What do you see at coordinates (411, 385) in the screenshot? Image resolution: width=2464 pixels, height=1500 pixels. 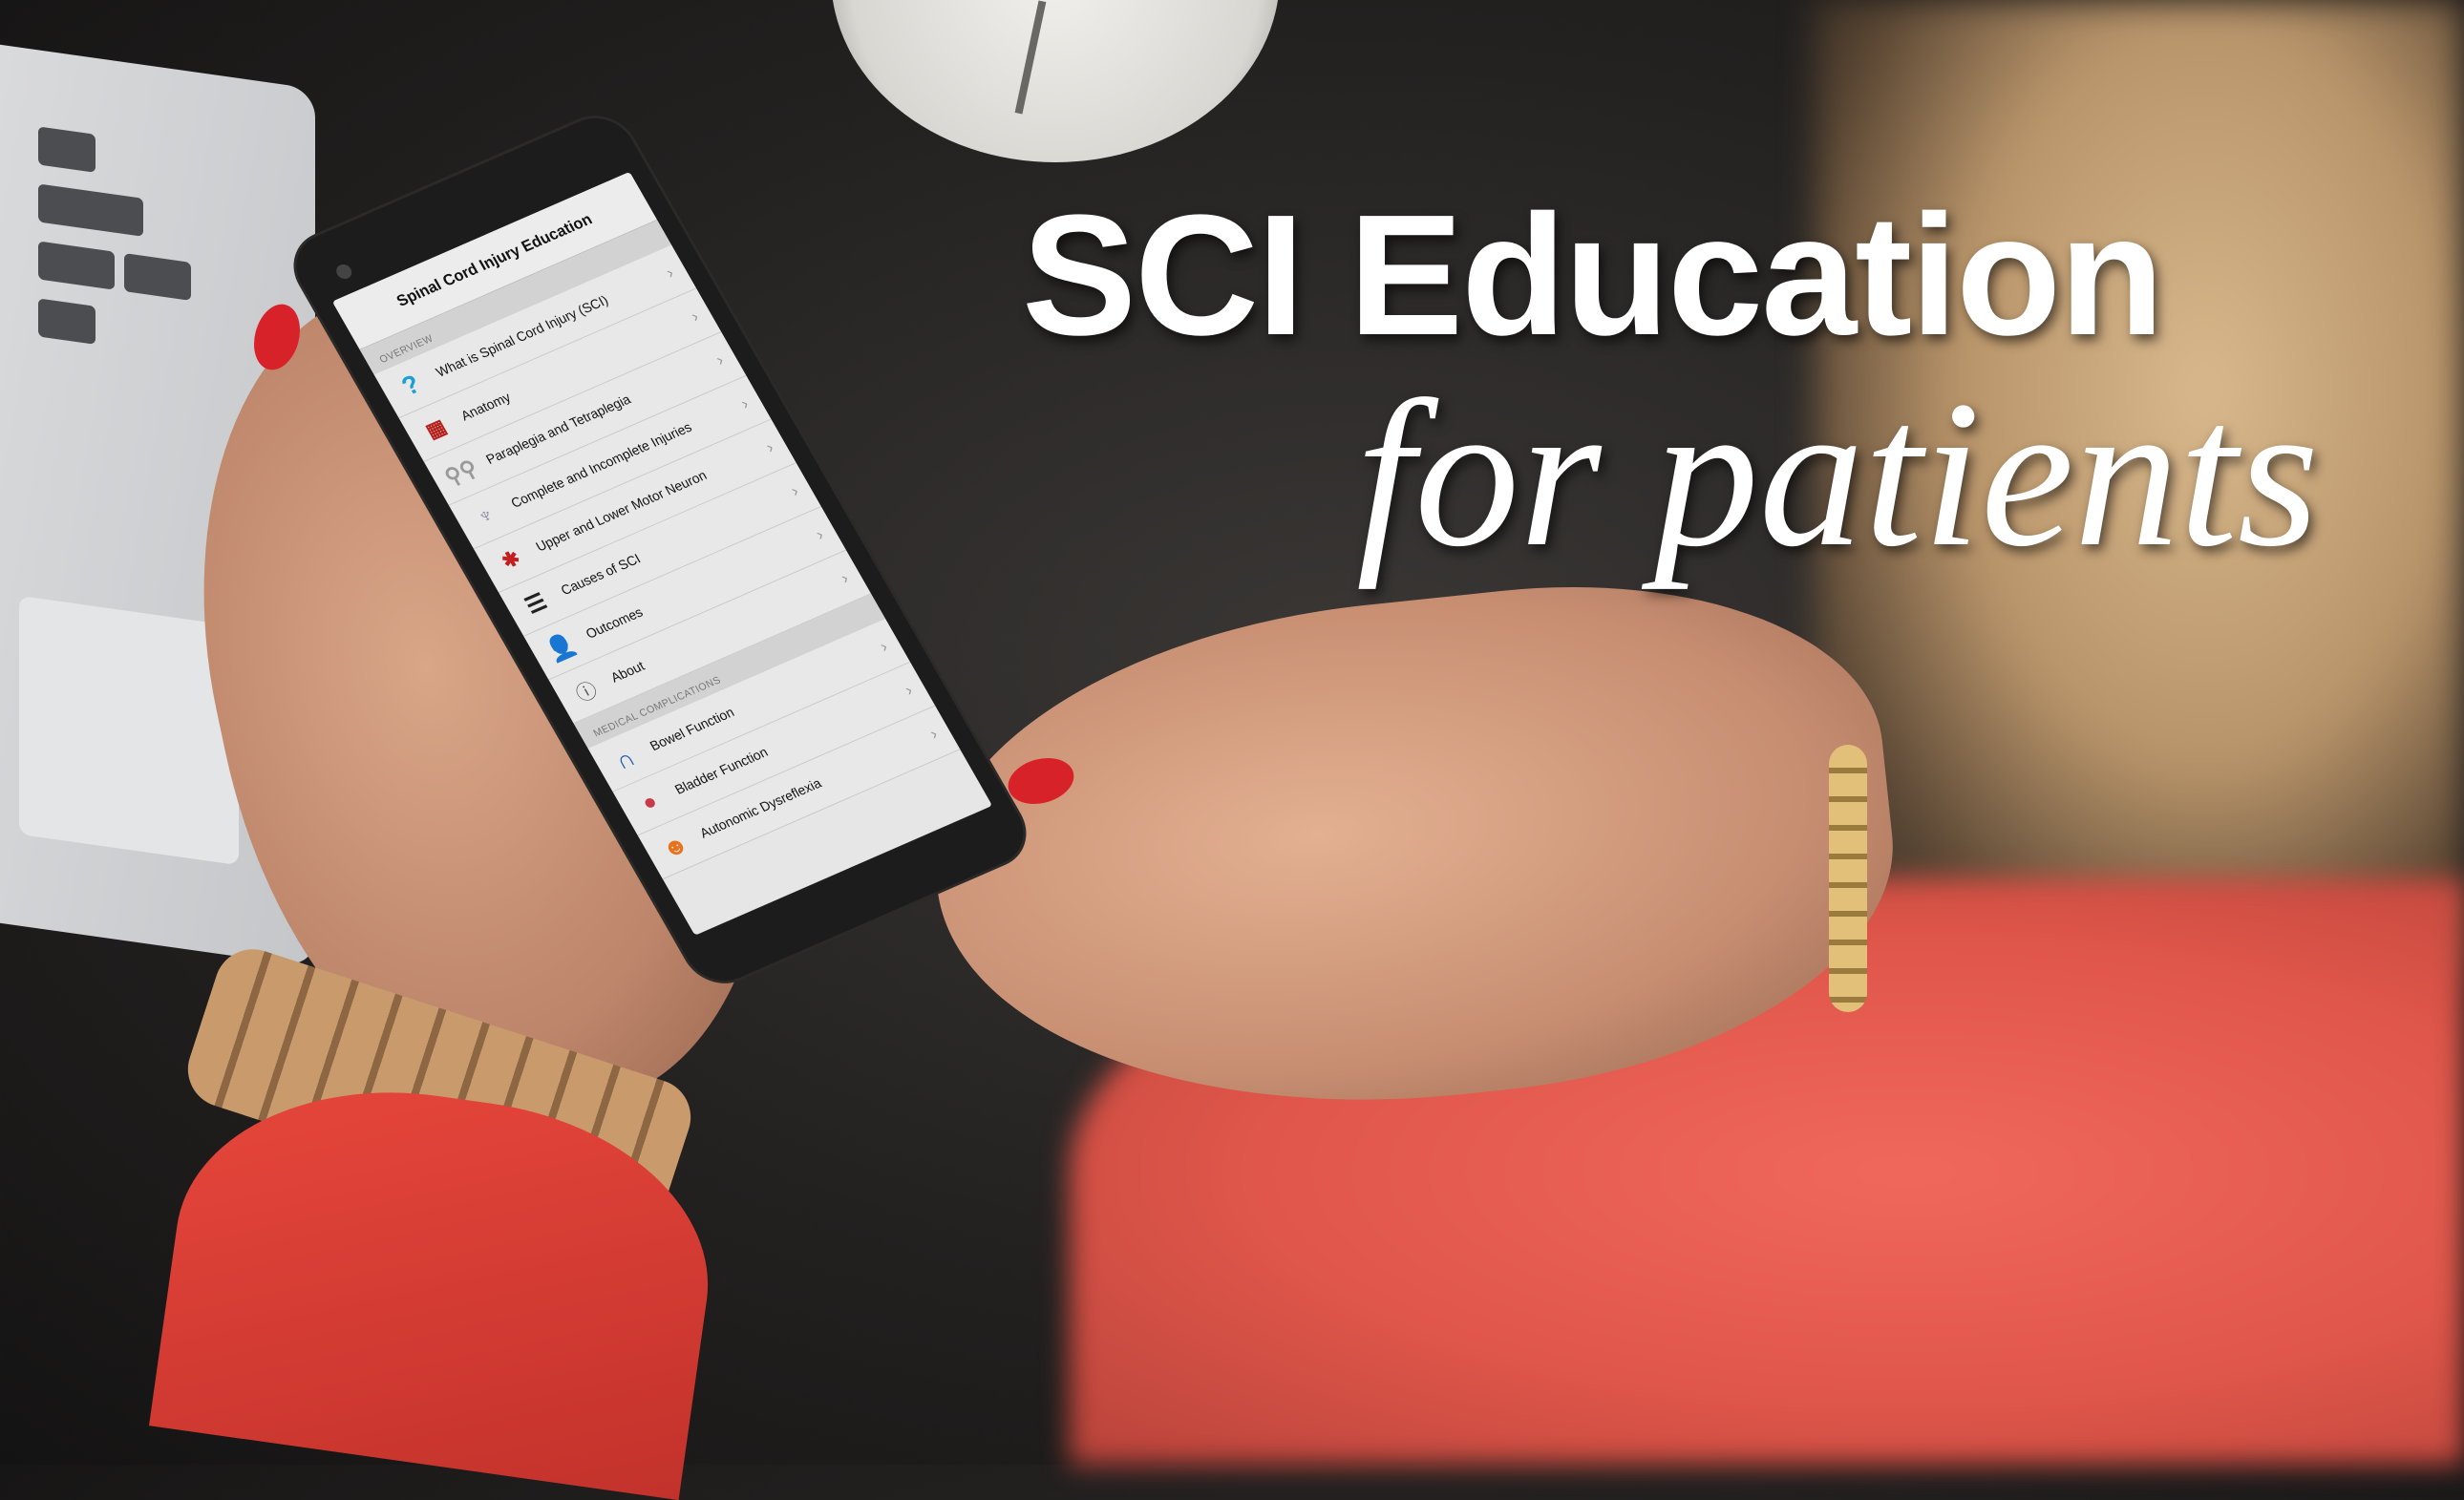 I see `question-icon: ?` at bounding box center [411, 385].